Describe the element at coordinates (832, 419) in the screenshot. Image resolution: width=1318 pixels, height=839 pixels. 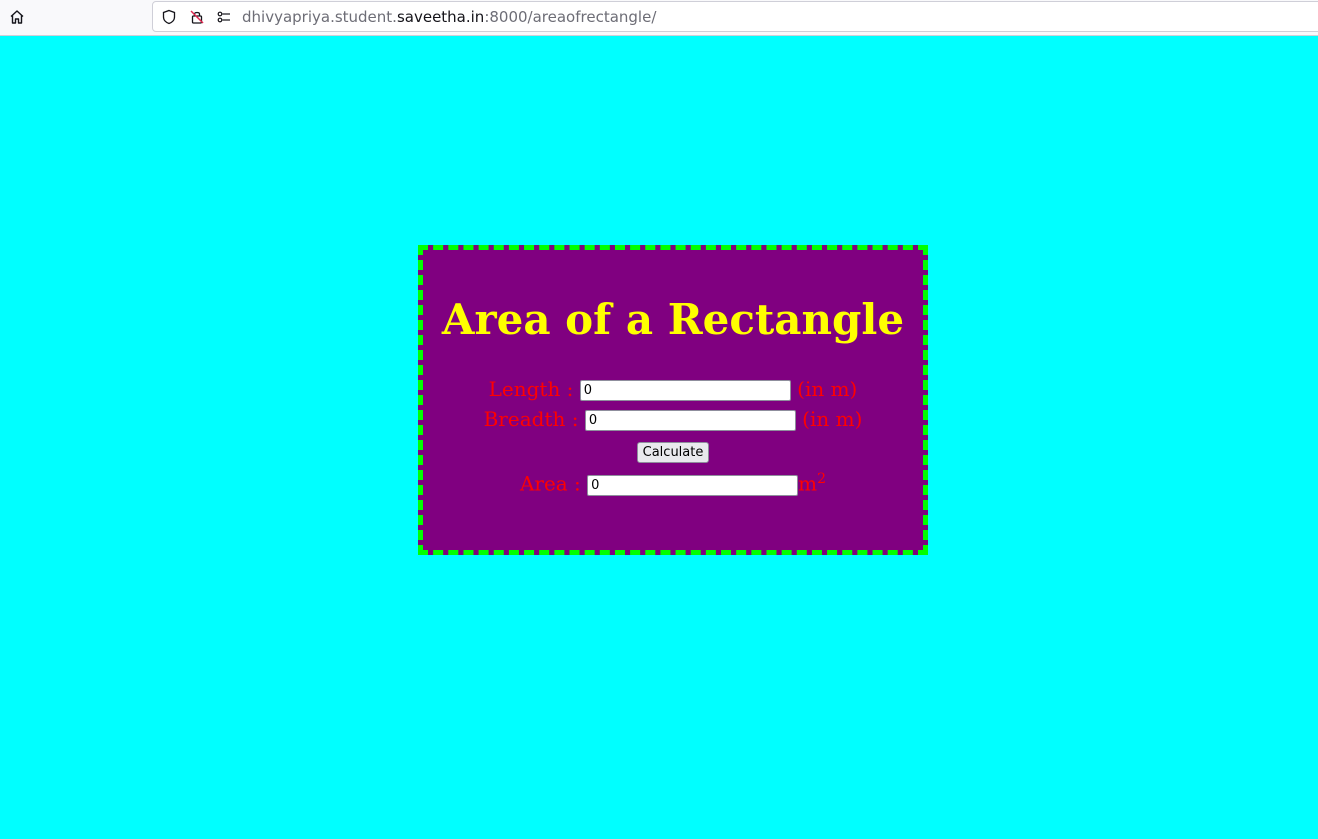
I see `breadth-unit: (in m)` at that location.